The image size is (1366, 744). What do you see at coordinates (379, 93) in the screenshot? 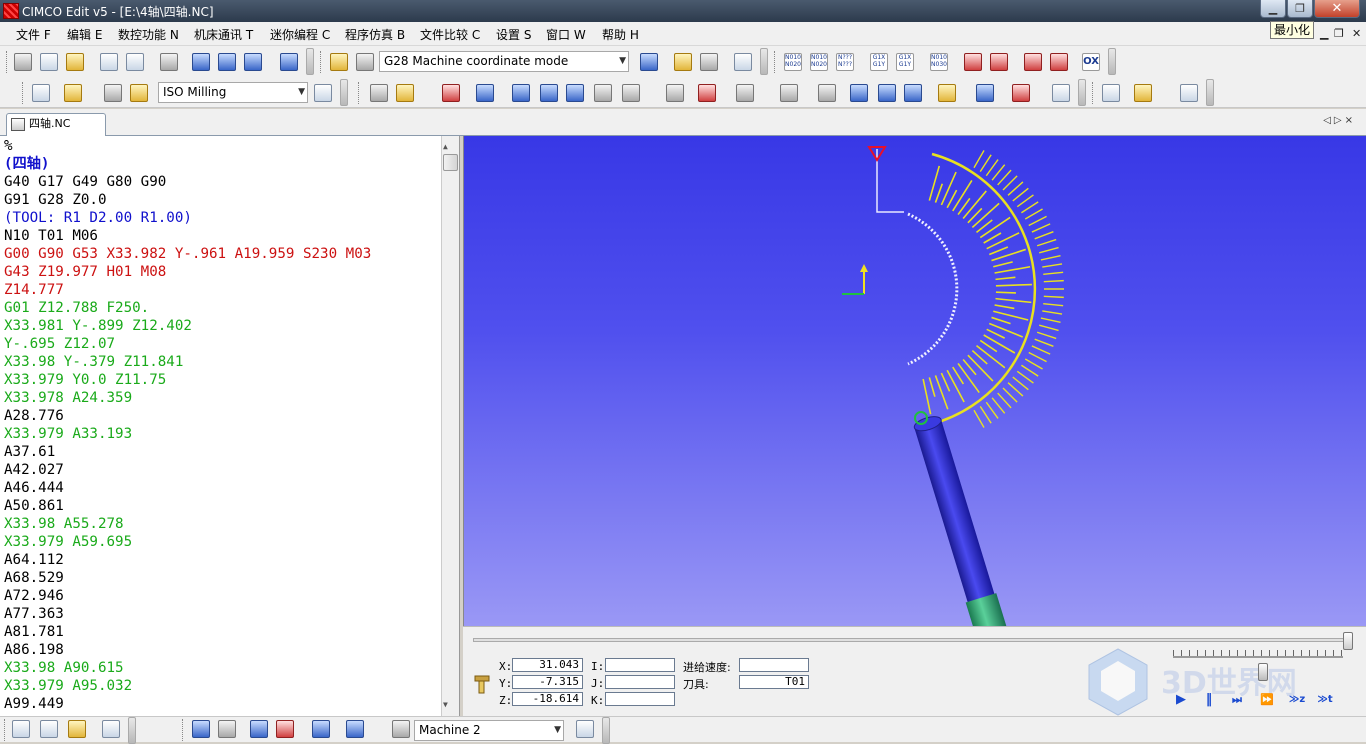
I see `tool-icon` at bounding box center [379, 93].